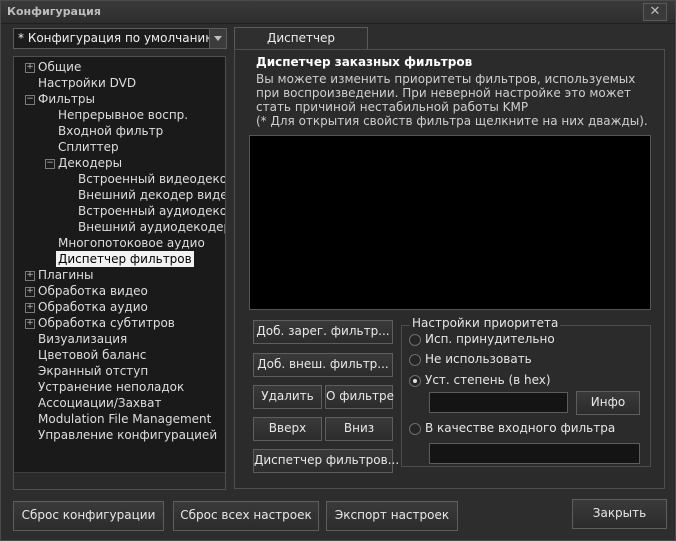 Image resolution: width=676 pixels, height=541 pixels. Describe the element at coordinates (415, 340) in the screenshot. I see `radio-force-use` at that location.